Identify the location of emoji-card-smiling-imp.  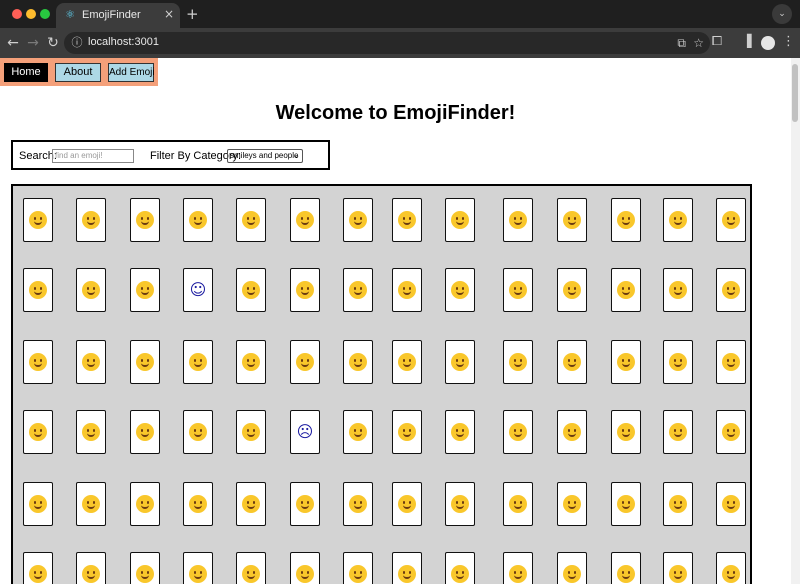
(358, 568).